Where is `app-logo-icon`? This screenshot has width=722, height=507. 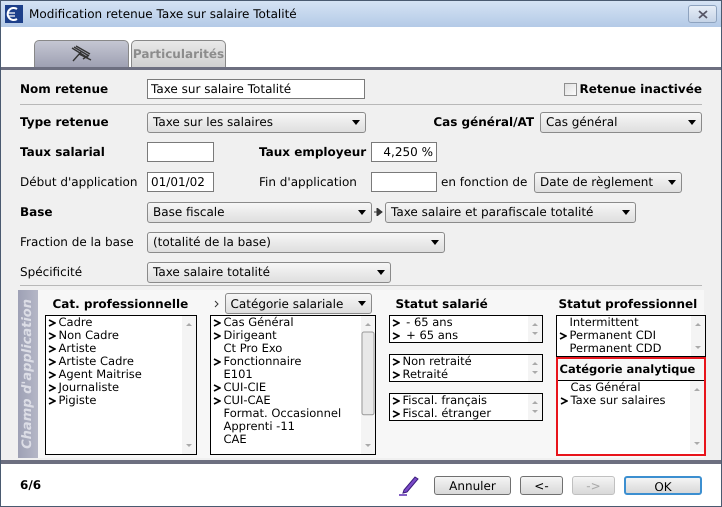
app-logo-icon is located at coordinates (14, 14).